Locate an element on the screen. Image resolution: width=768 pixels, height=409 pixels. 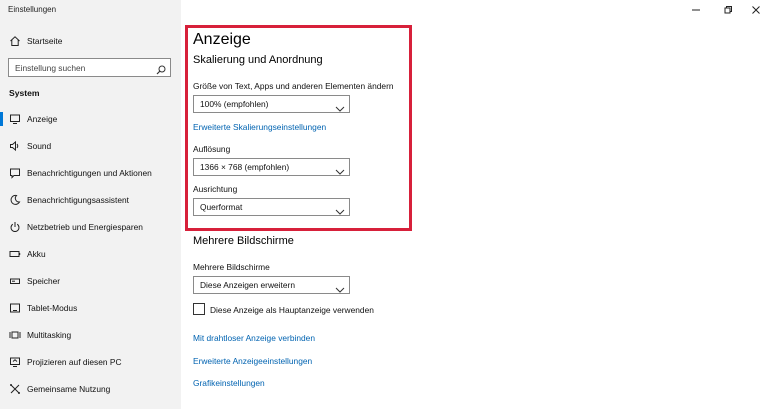
sidebar-item-label: Speicher is located at coordinates (44, 281).